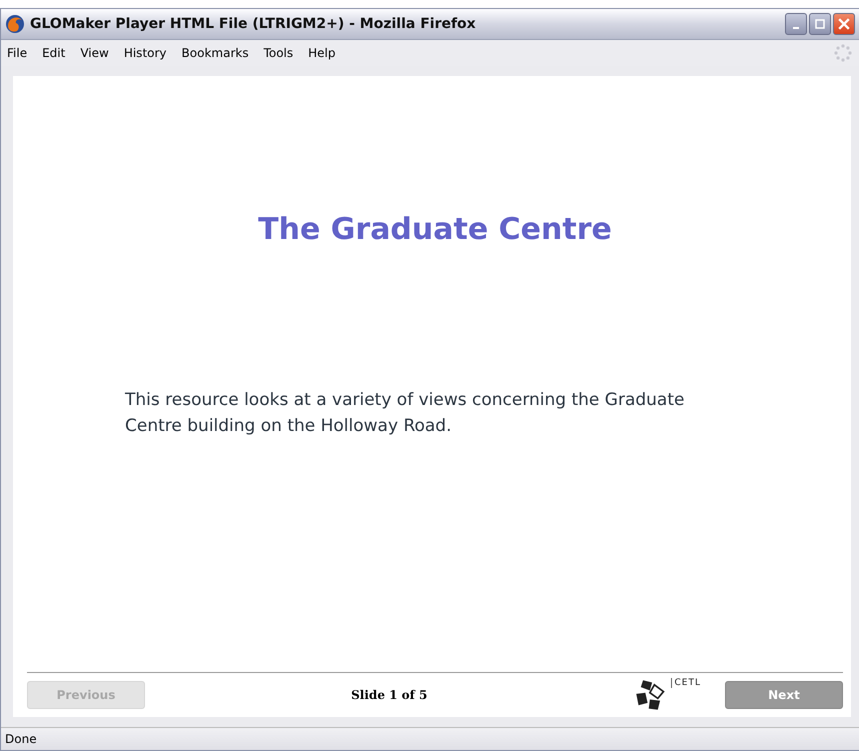  I want to click on window-title: GLOMaker Player HTML File (LTRIGM2+) - Mozilla Firefox, so click(253, 24).